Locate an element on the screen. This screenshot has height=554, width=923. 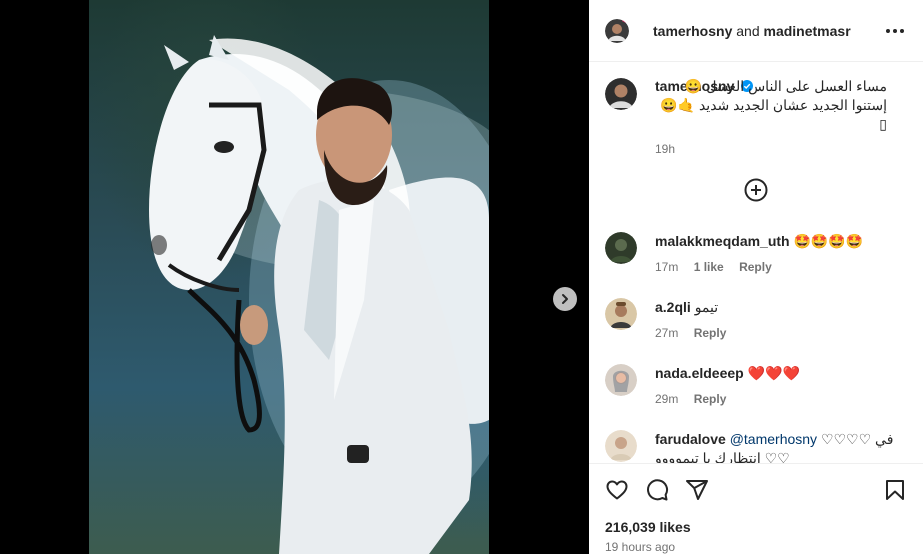
load-more-comments-button is located at coordinates (756, 190).